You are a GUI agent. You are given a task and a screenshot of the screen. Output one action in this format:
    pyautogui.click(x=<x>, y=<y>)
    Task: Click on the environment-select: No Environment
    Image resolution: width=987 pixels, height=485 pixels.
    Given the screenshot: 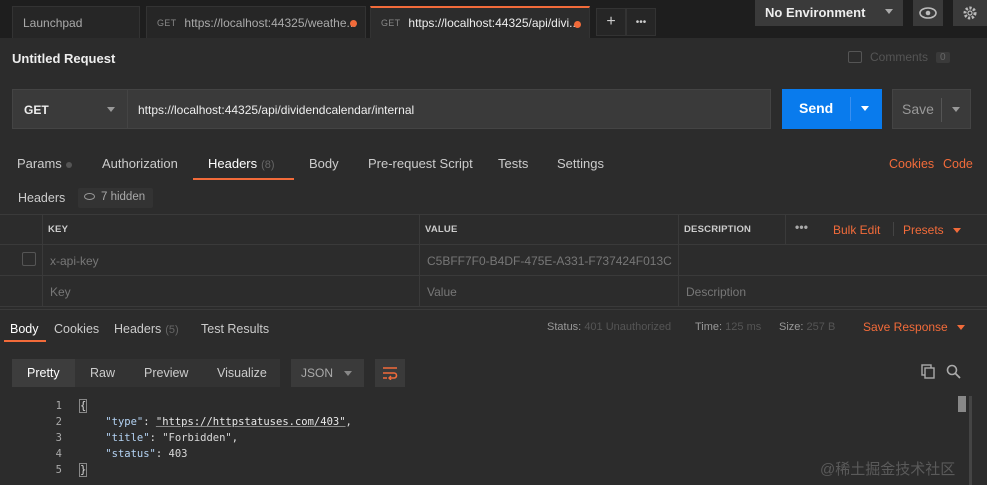 What is the action you would take?
    pyautogui.click(x=829, y=13)
    